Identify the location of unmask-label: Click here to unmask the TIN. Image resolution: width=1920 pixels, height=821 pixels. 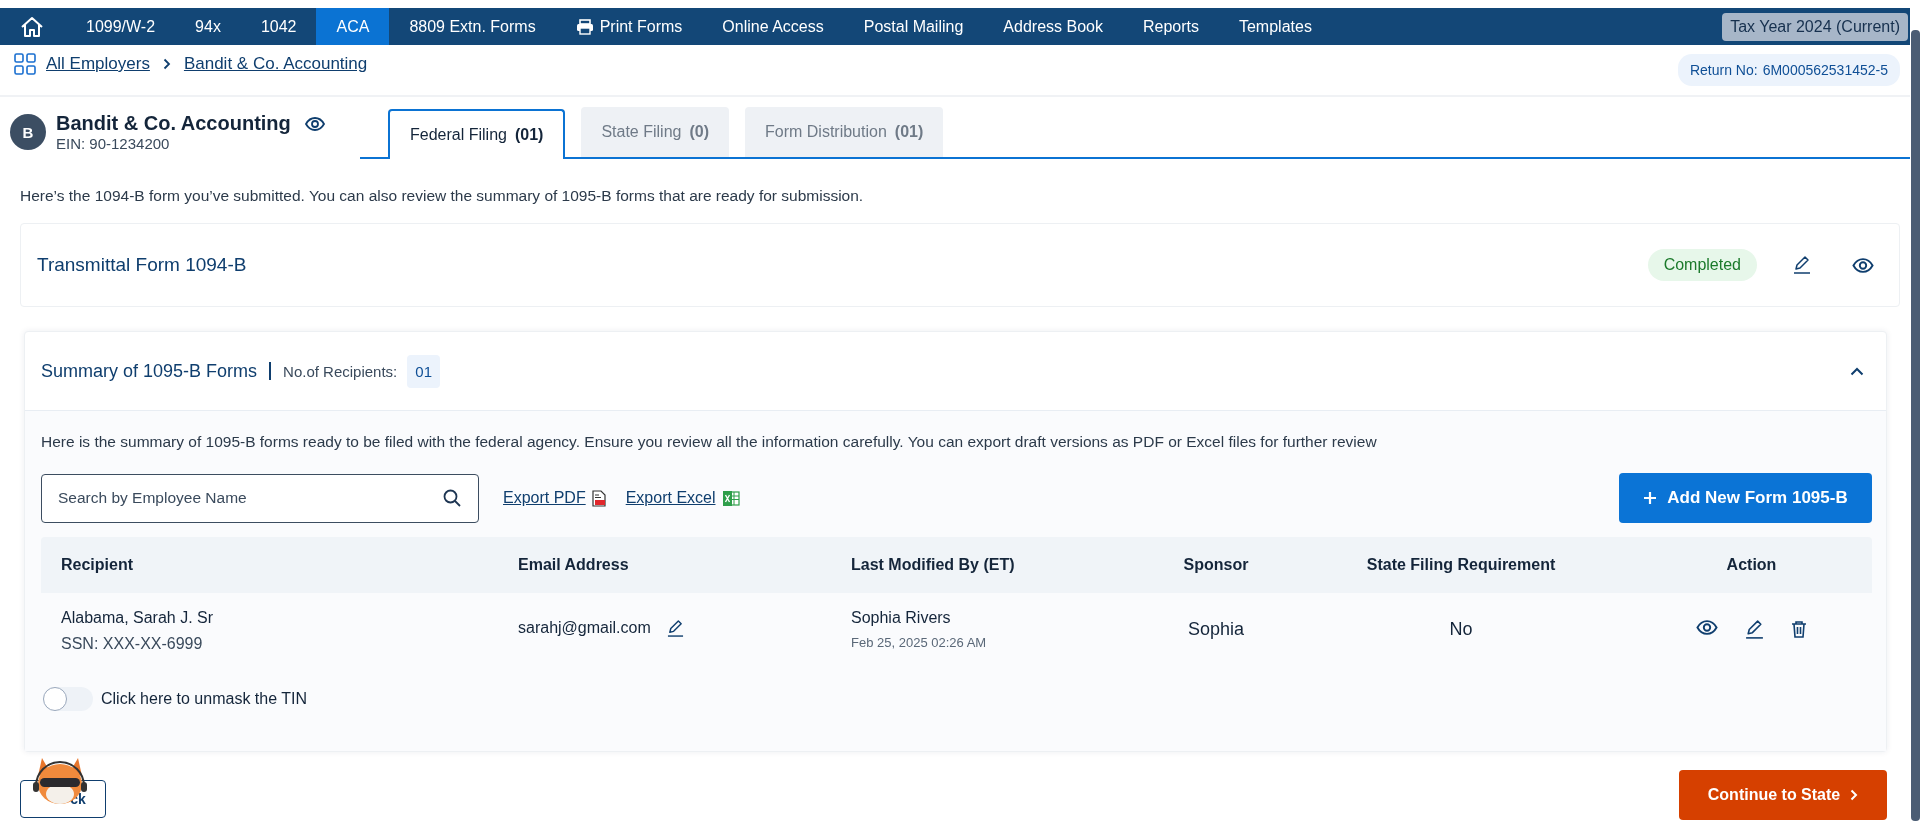
(204, 699).